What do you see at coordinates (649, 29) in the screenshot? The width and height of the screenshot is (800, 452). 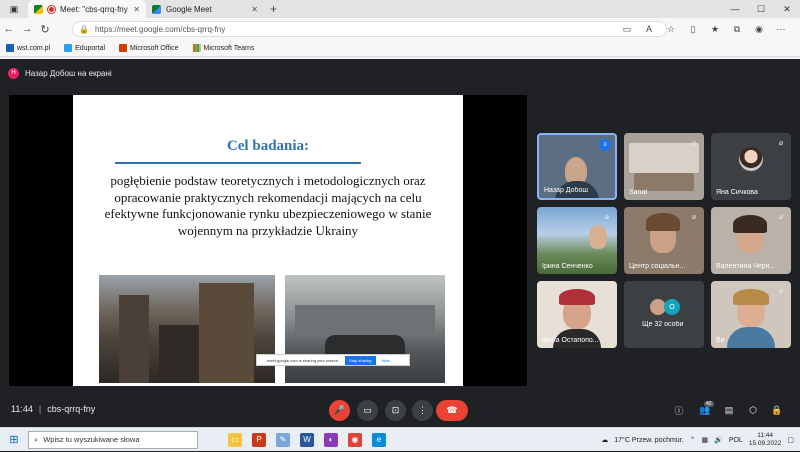 I see `read-aloud-icon: A` at bounding box center [649, 29].